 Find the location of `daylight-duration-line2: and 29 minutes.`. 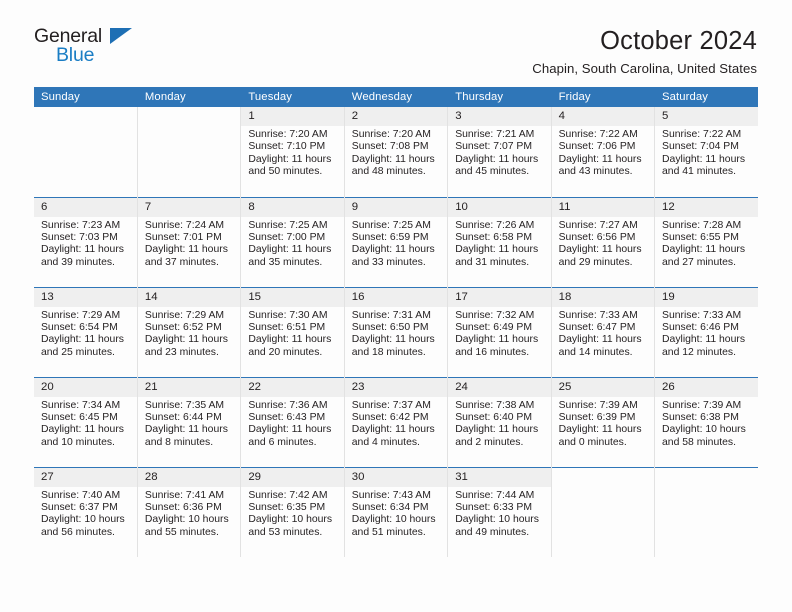

daylight-duration-line2: and 29 minutes. is located at coordinates (595, 262).